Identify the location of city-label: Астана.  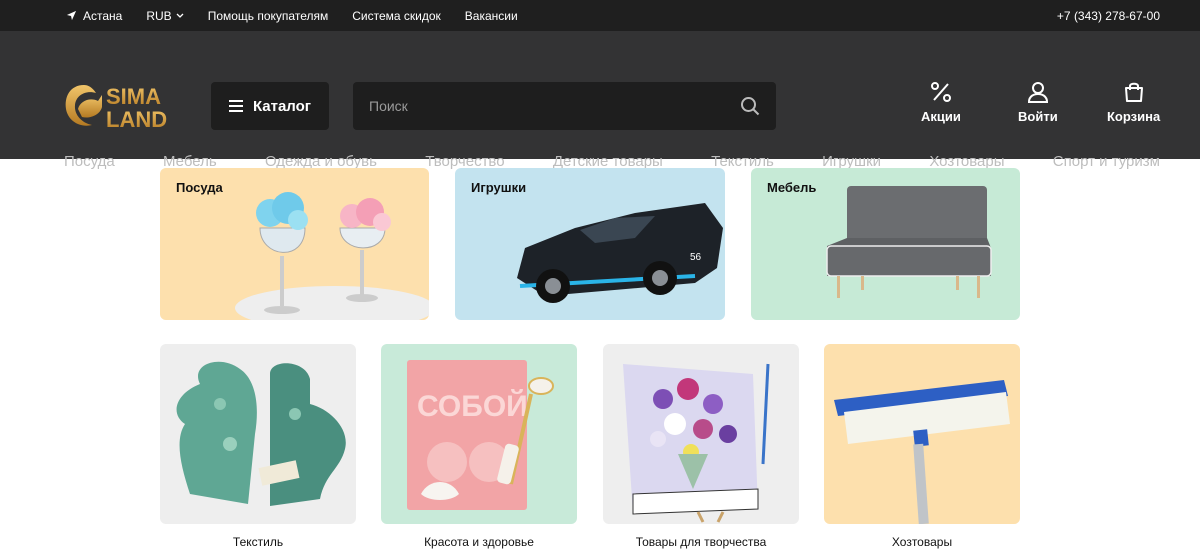
(103, 15).